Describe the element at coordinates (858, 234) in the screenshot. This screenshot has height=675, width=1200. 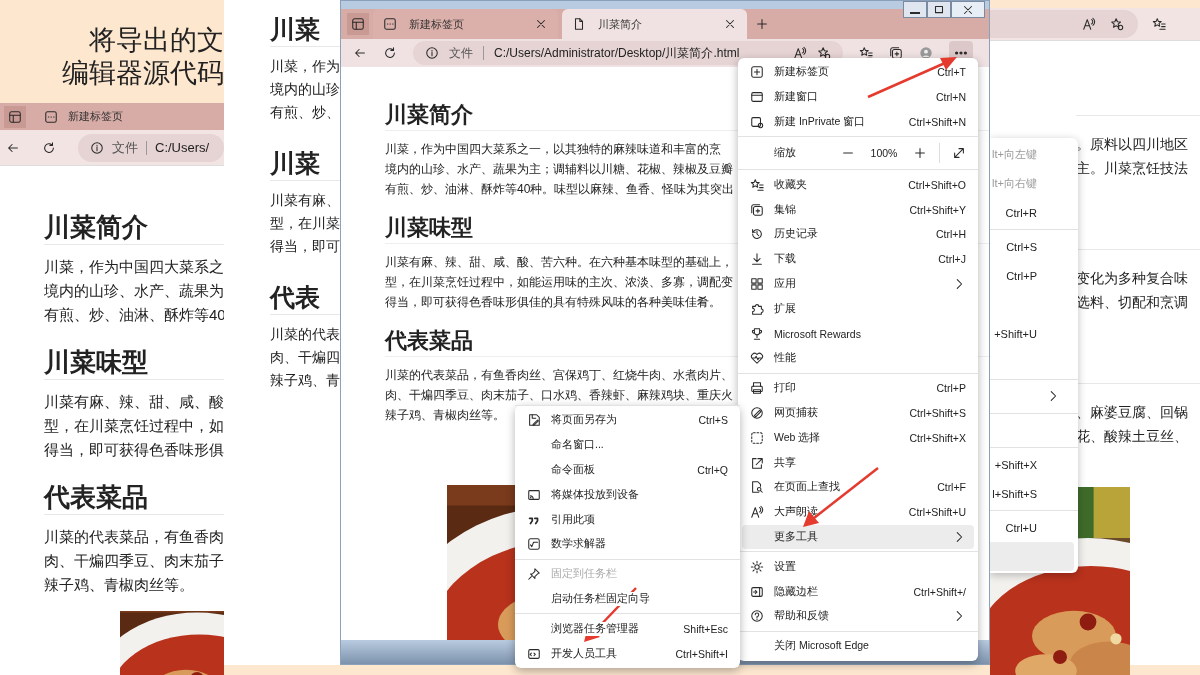
I see `menu-item: 历史记录 Ctrl+H` at that location.